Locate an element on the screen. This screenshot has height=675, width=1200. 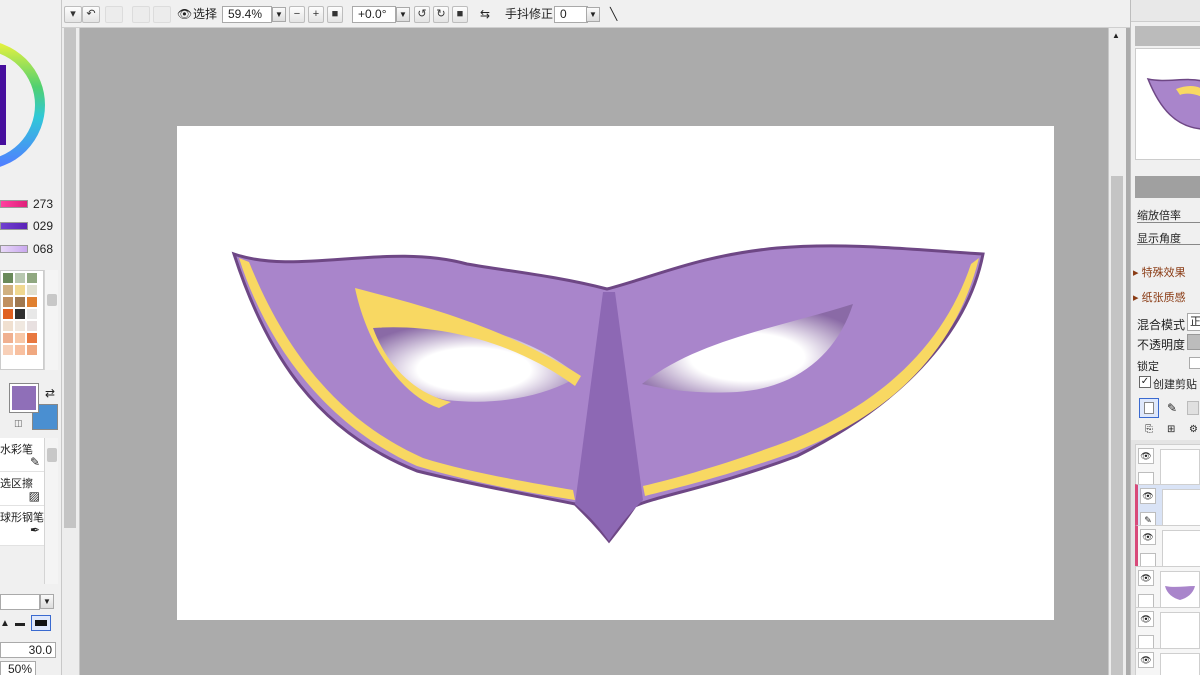
tool-item-selection-eraser: 选区擦 ▨ is located at coordinates (22, 489).